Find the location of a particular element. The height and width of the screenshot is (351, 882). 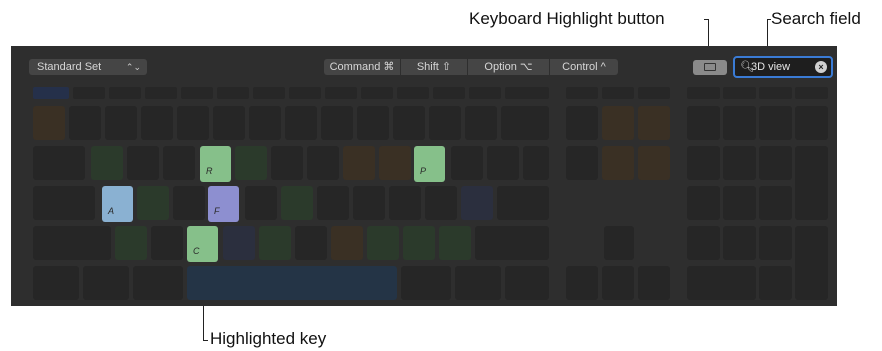

command-set-popup: Standard Set ⌃⌄ is located at coordinates (88, 67).